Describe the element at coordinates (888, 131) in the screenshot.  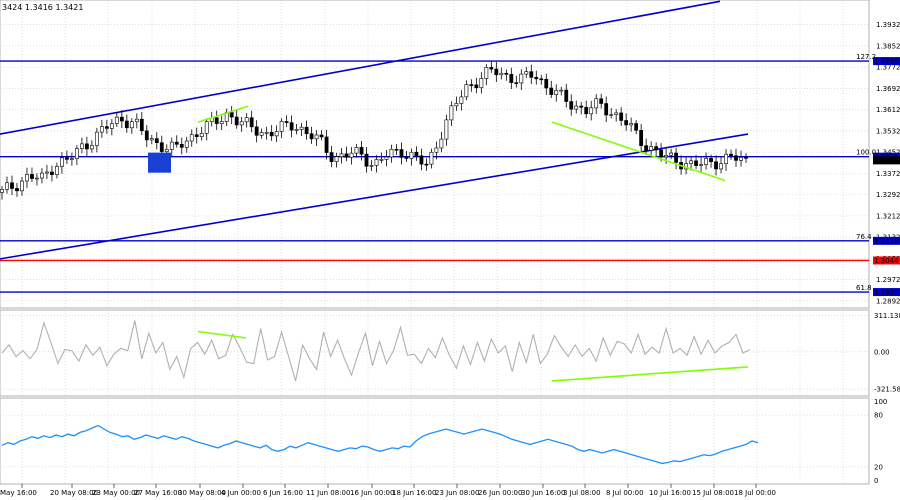
I see `price-tick-label: 1.3532` at that location.